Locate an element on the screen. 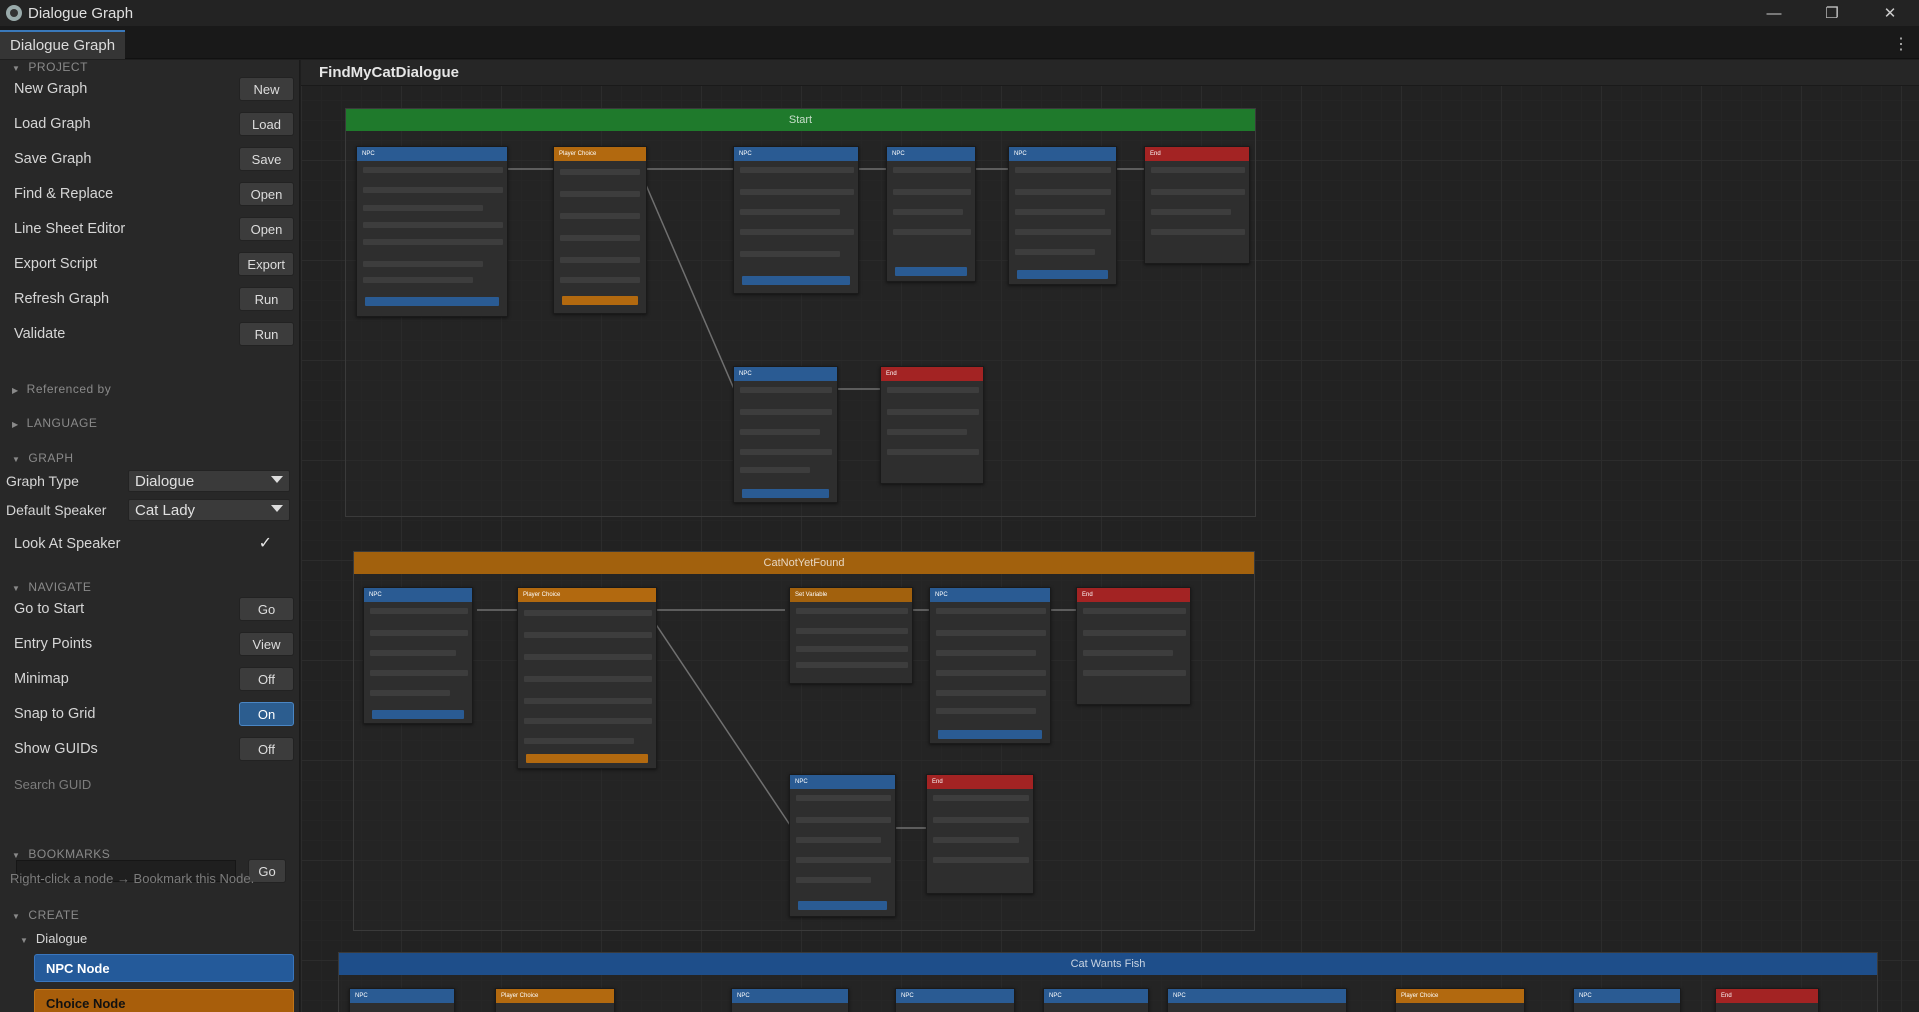 The image size is (1919, 1012). export-script-button: Export is located at coordinates (266, 264).